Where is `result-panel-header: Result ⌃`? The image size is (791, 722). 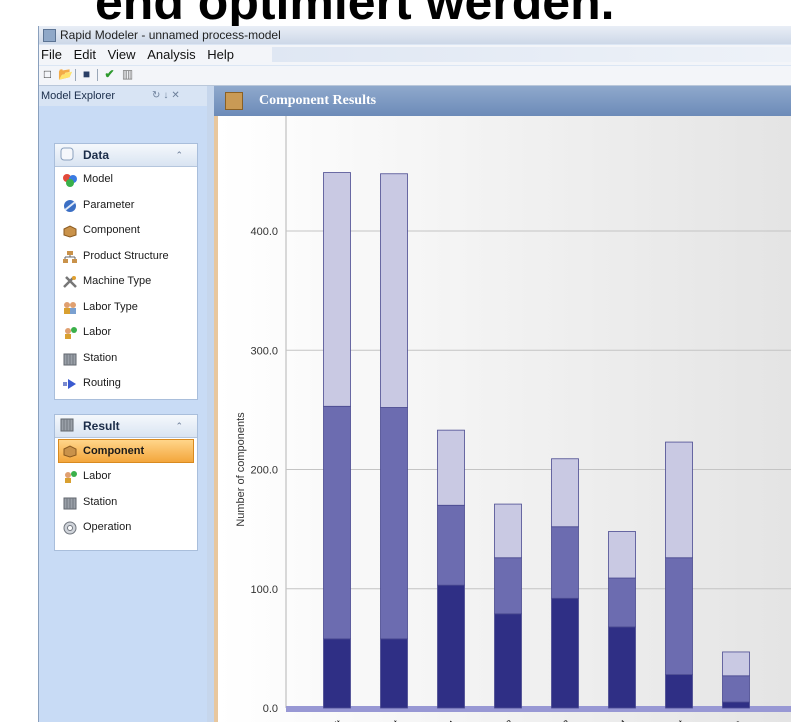
result-panel-header: Result ⌃ is located at coordinates (126, 426).